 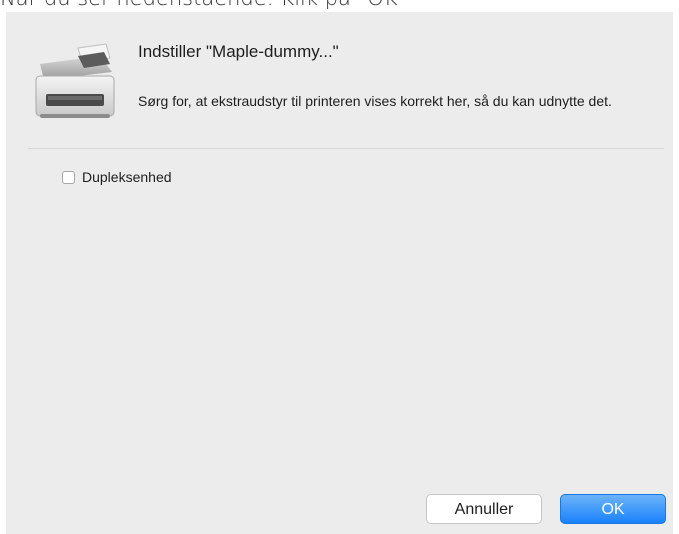 What do you see at coordinates (127, 177) in the screenshot?
I see `duplex-label: Dupleksenhed` at bounding box center [127, 177].